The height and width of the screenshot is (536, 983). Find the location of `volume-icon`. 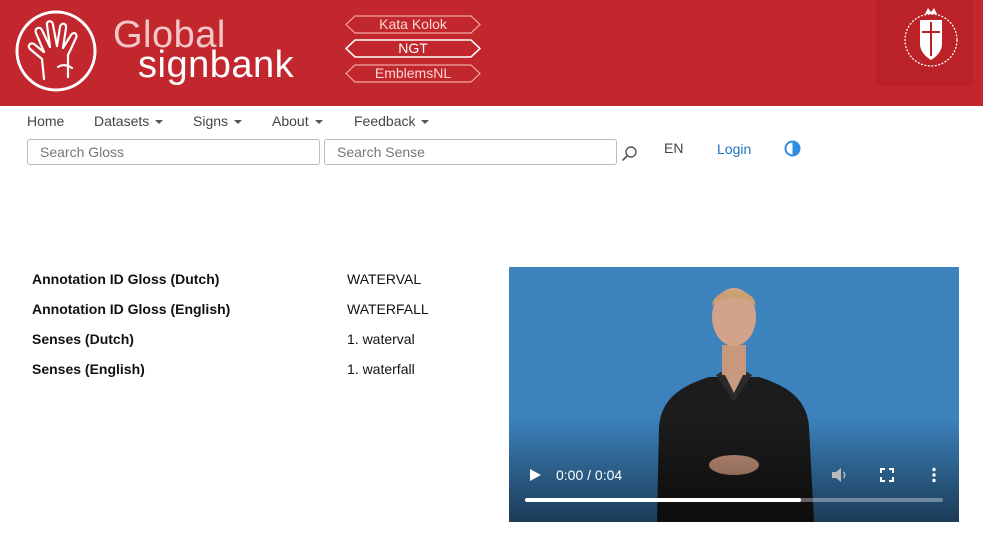

volume-icon is located at coordinates (839, 475).